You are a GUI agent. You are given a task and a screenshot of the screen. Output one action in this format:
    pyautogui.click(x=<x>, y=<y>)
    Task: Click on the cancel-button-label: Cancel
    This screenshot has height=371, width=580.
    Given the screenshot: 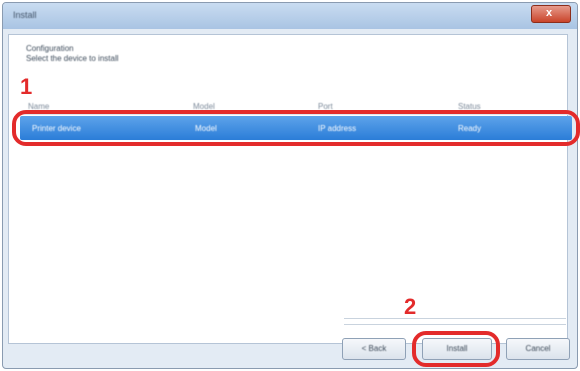 What is the action you would take?
    pyautogui.click(x=538, y=348)
    